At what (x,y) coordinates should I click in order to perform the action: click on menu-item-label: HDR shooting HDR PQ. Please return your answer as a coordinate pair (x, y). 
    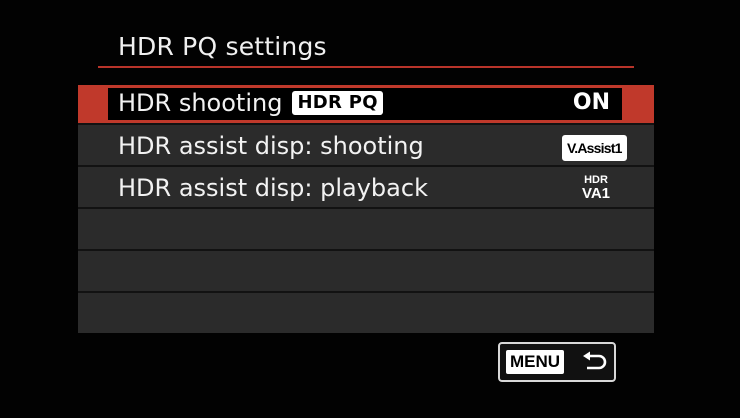
    Looking at the image, I should click on (250, 103).